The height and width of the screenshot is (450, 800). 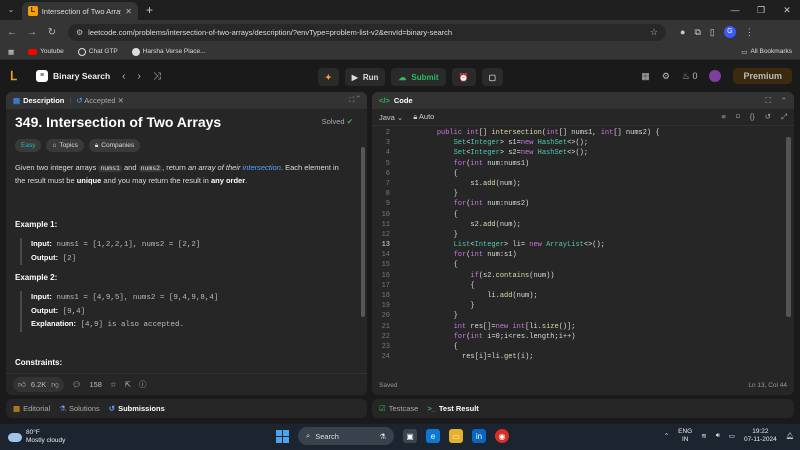 What do you see at coordinates (752, 117) in the screenshot?
I see `braces-icon: {}` at bounding box center [752, 117].